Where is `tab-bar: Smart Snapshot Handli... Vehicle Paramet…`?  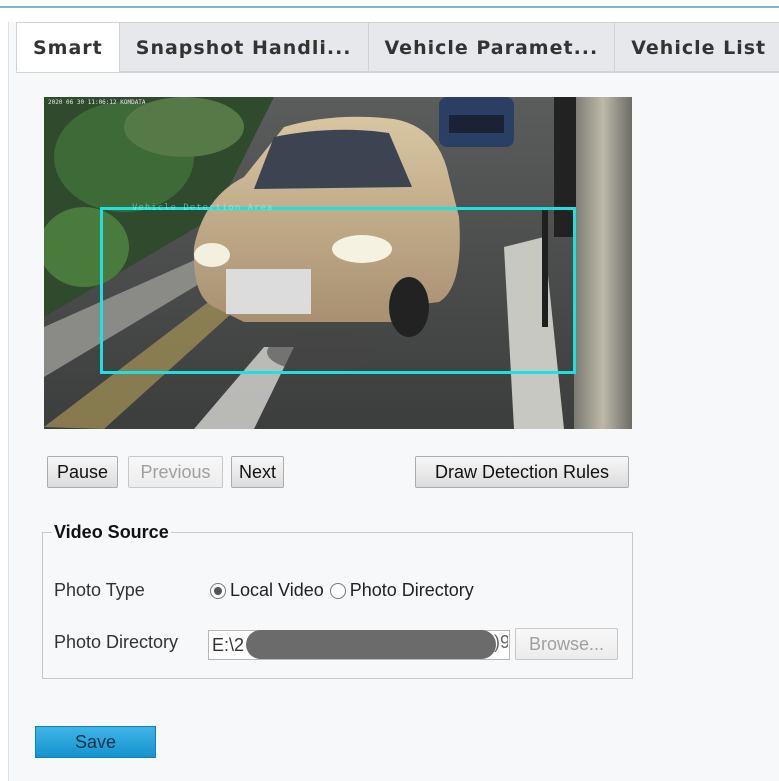
tab-bar: Smart Snapshot Handli... Vehicle Paramet… is located at coordinates (397, 48).